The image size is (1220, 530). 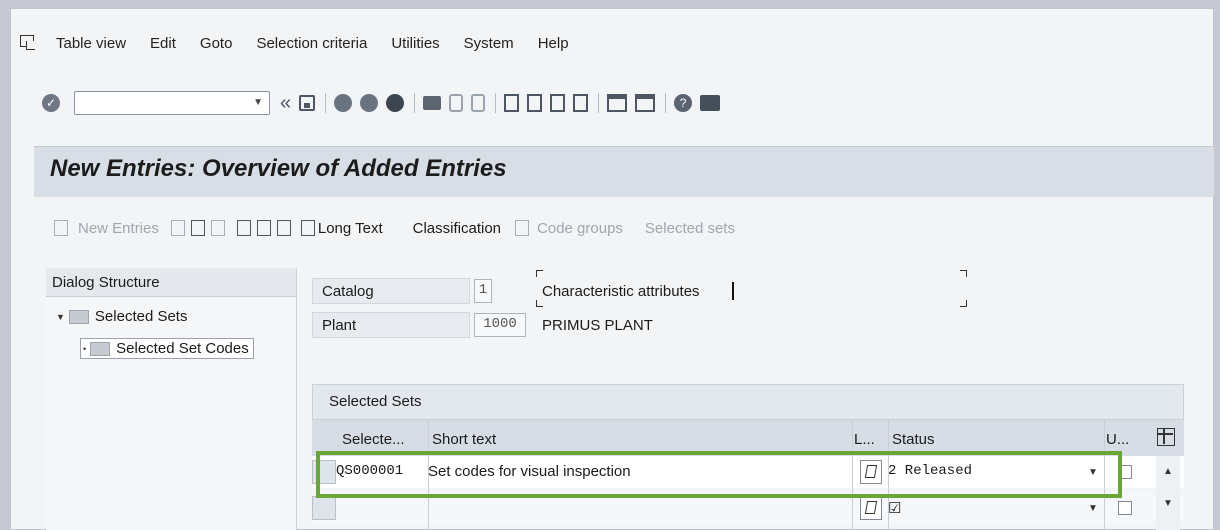 I want to click on menu-utilities: Utilities, so click(x=415, y=43).